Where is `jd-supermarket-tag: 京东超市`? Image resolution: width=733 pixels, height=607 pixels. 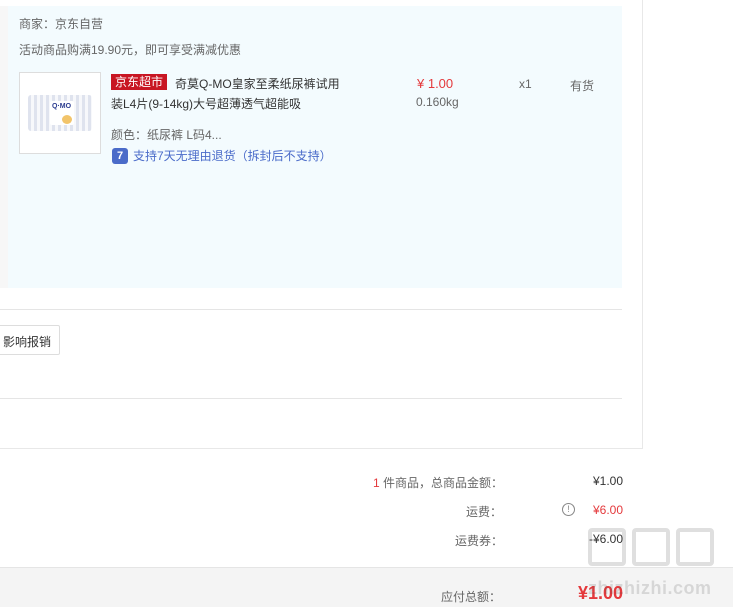
jd-supermarket-tag: 京东超市 is located at coordinates (139, 82).